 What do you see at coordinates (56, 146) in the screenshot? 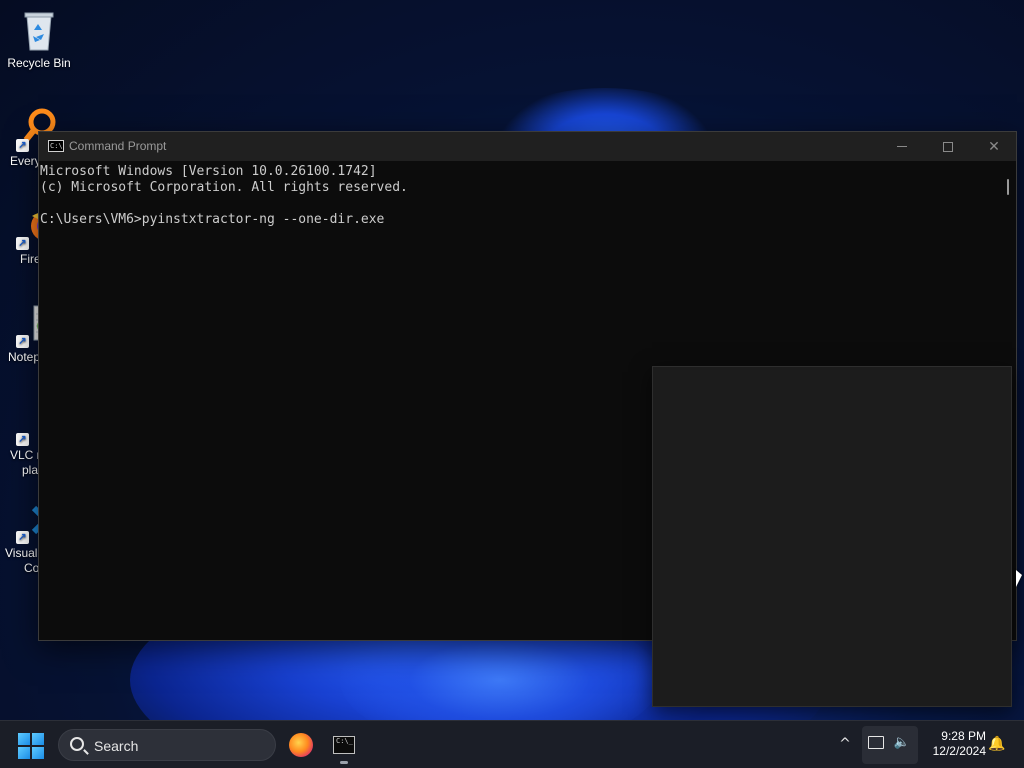
I see `command-prompt-icon: C:\` at bounding box center [56, 146].